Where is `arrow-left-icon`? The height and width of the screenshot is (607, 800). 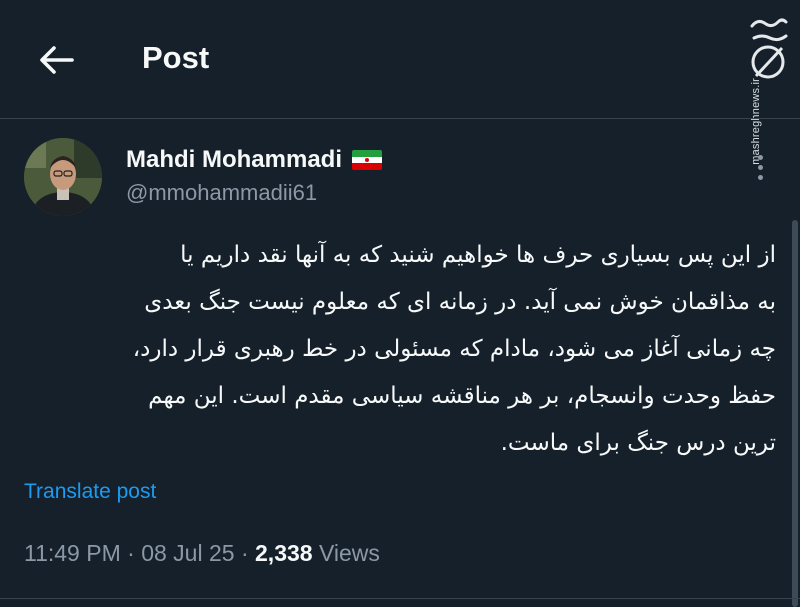 arrow-left-icon is located at coordinates (57, 60).